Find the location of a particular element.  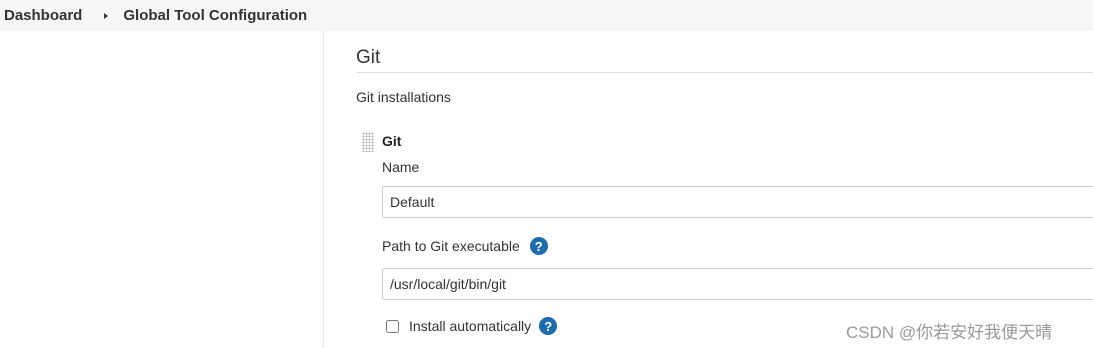

watermark-text: CSDN @你若安好我便天晴 is located at coordinates (949, 332).